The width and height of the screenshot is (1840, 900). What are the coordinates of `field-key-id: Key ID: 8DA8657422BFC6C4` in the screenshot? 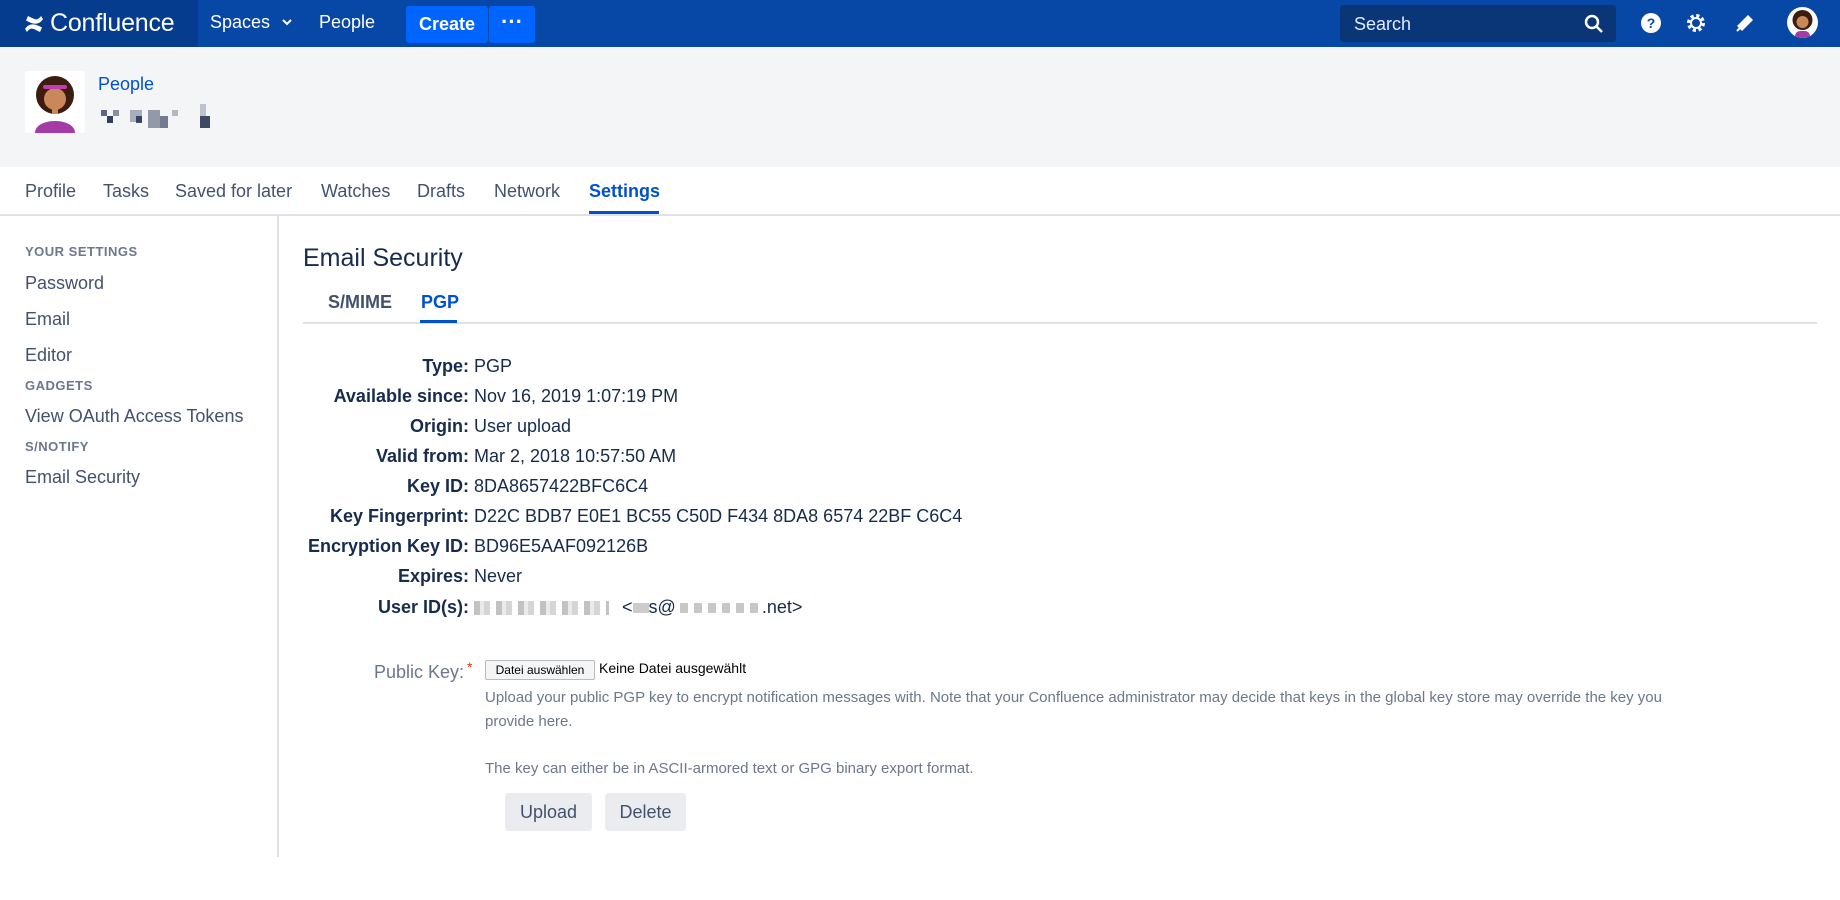 It's located at (600, 491).